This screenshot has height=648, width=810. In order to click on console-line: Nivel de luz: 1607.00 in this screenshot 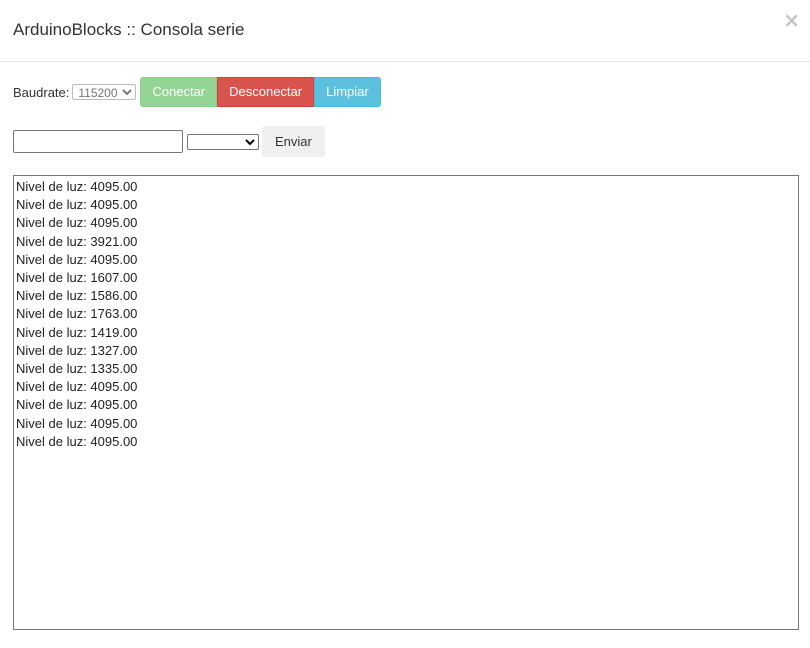, I will do `click(77, 278)`.